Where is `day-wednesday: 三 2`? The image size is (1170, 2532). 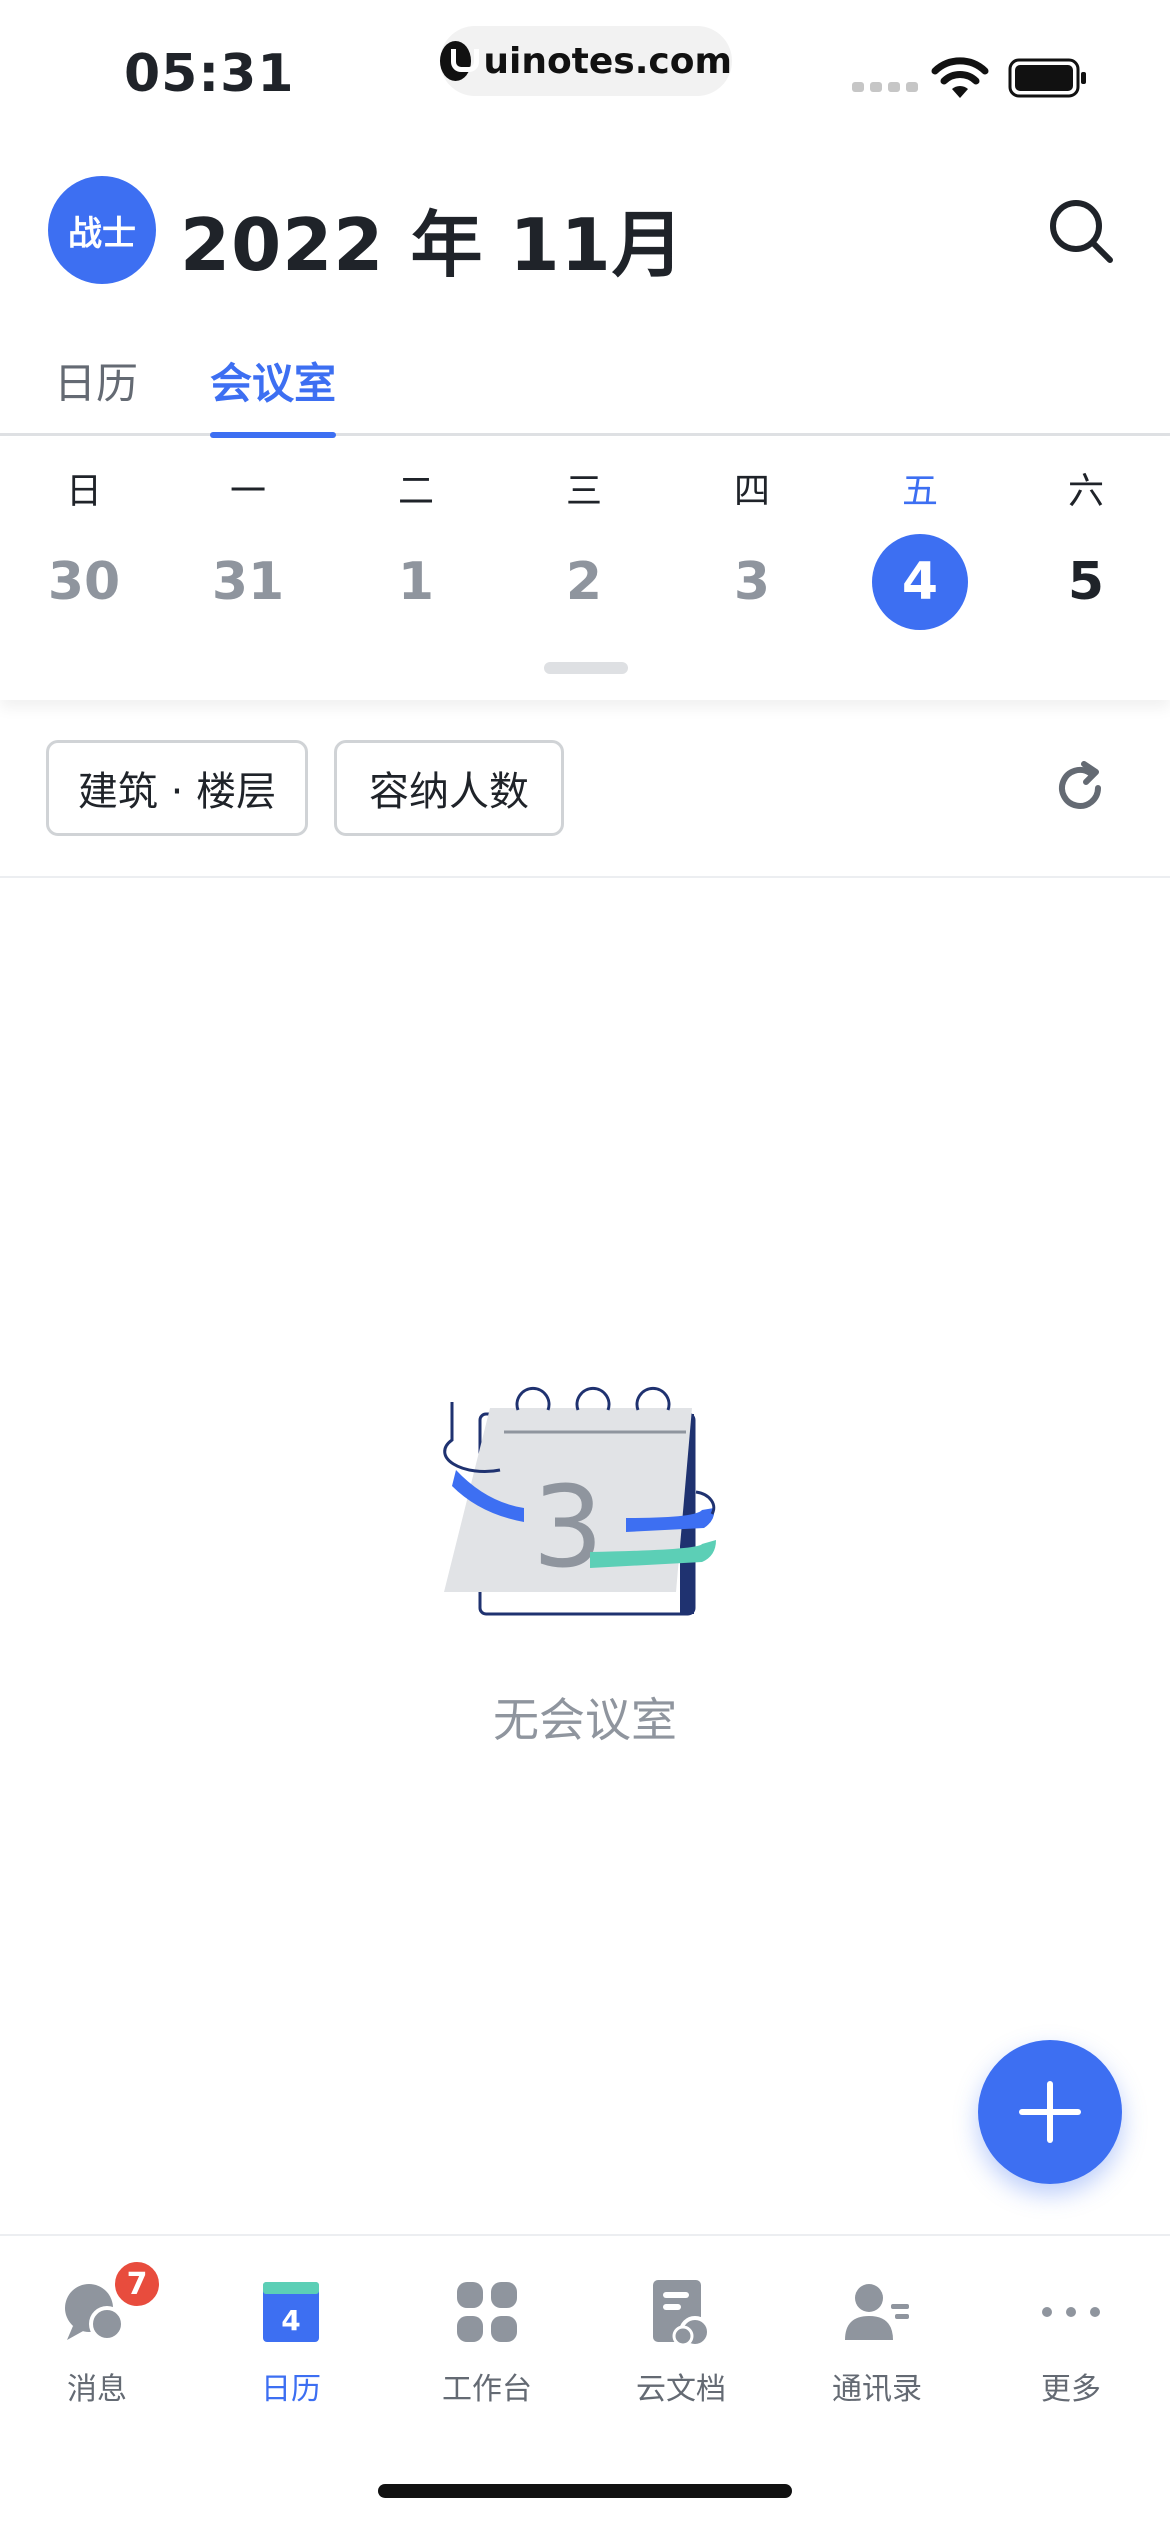 day-wednesday: 三 2 is located at coordinates (584, 535).